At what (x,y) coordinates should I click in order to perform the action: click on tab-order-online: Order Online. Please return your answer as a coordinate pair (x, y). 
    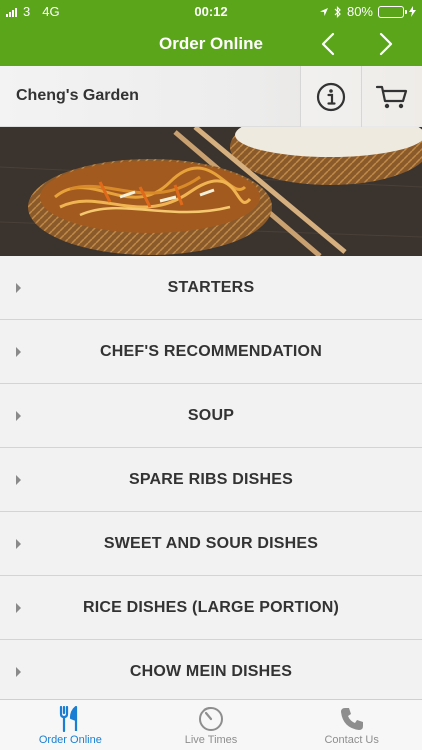
    Looking at the image, I should click on (70, 725).